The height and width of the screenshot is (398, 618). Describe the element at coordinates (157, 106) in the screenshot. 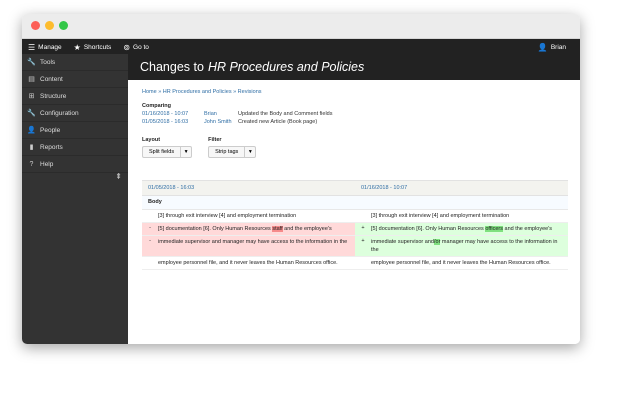

I see `comparing-label: Comparing` at that location.